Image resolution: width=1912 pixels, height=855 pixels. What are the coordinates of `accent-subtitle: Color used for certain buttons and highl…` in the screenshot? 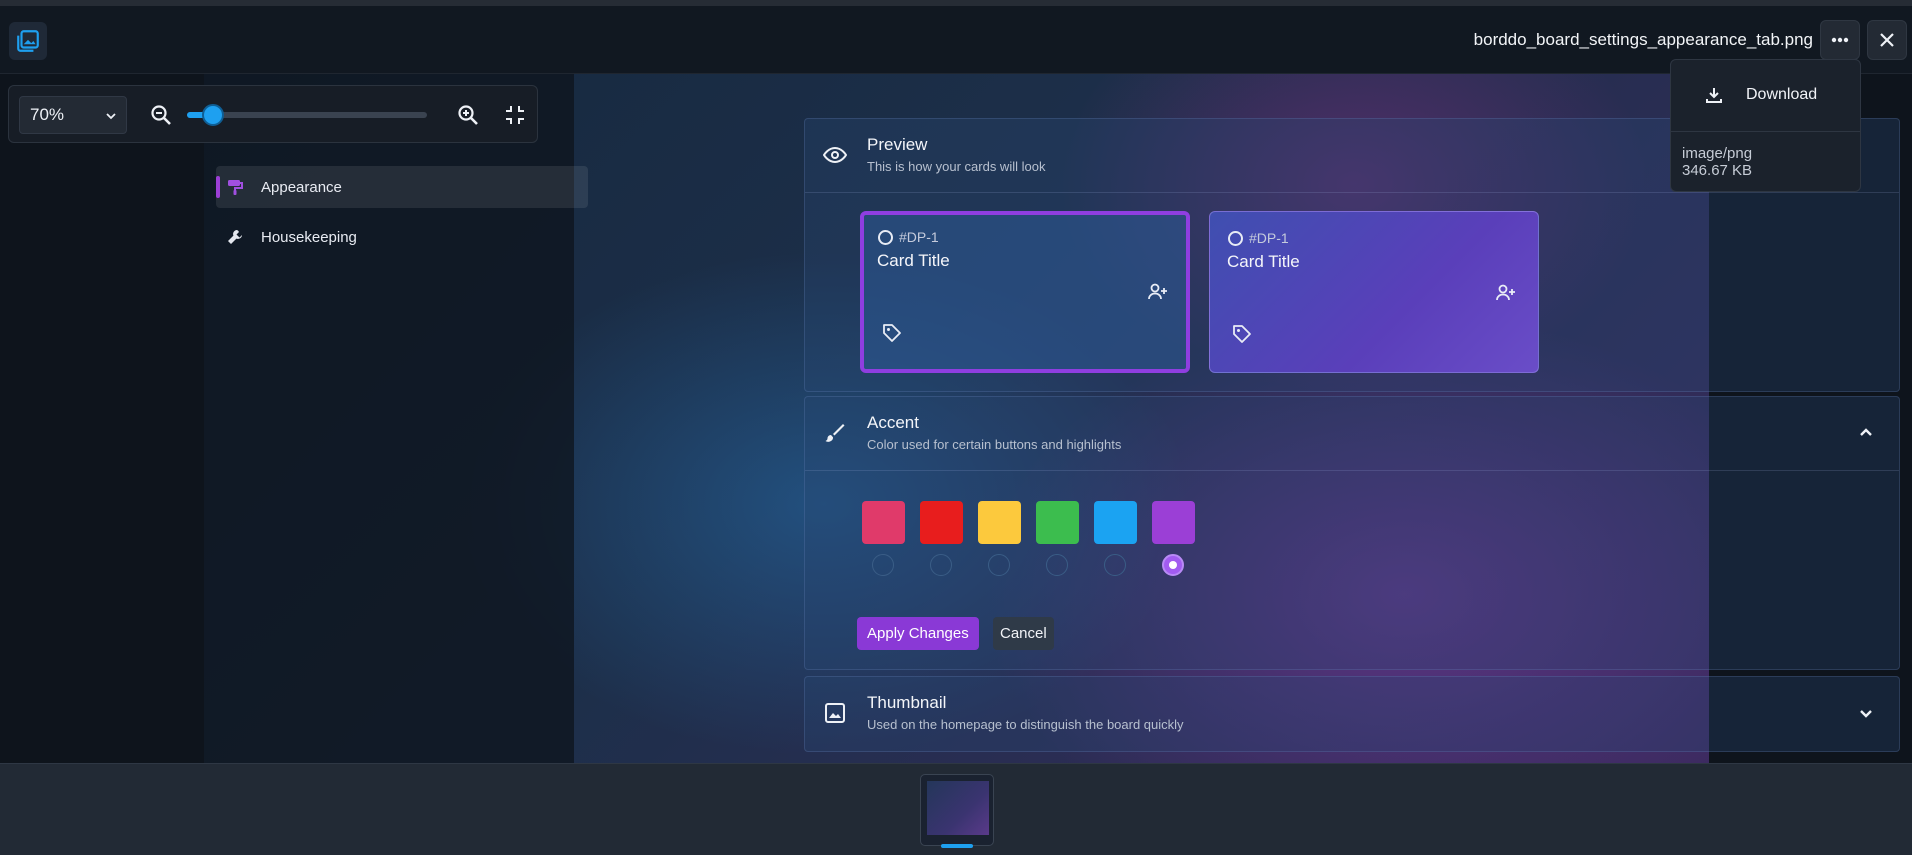 It's located at (994, 444).